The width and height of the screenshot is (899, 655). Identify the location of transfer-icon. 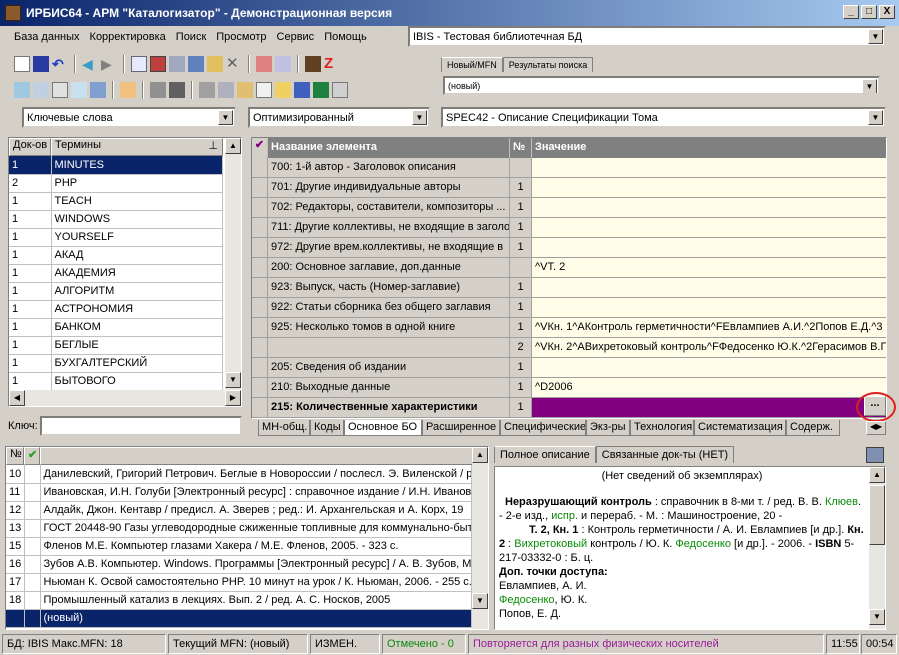
(98, 90).